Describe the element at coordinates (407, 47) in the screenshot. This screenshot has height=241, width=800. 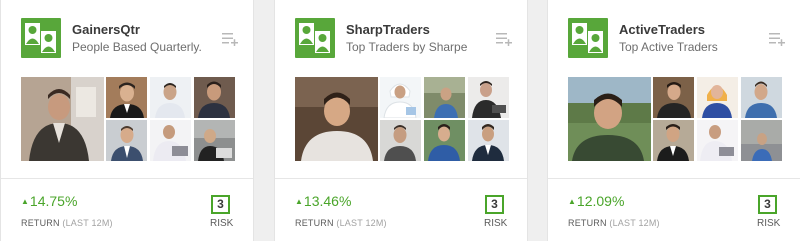
I see `portfolio-subtitle: Top Traders by Sharpe` at that location.